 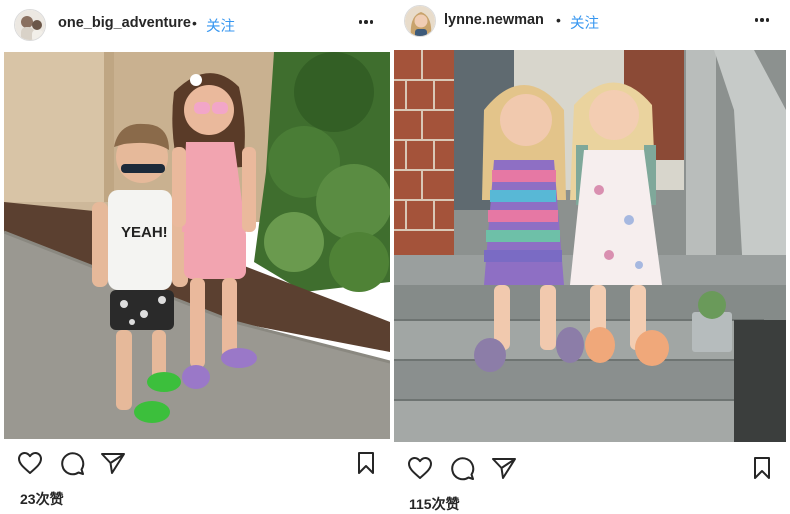 I want to click on like-count: 115次赞, so click(x=434, y=504).